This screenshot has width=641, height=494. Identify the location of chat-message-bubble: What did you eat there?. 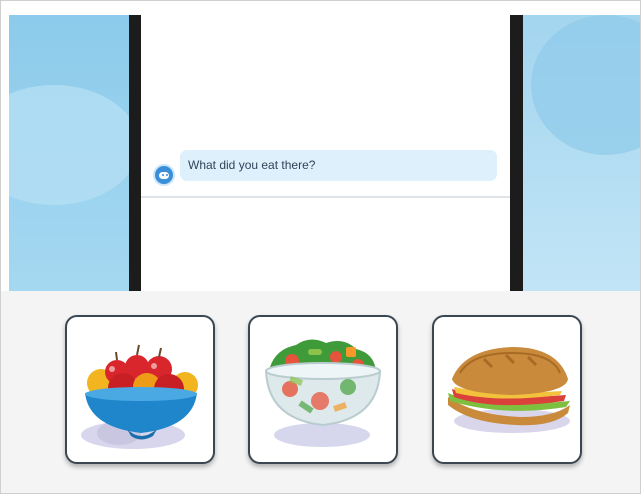
(338, 165).